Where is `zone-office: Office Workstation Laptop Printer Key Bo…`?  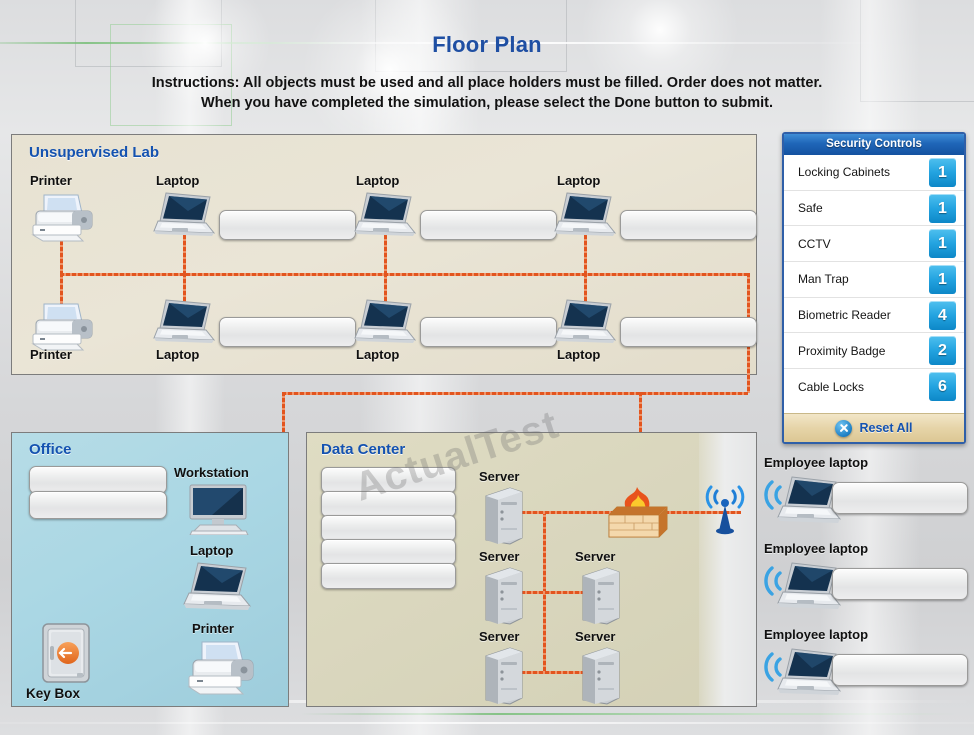
zone-office: Office Workstation Laptop Printer Key Bo… is located at coordinates (150, 569).